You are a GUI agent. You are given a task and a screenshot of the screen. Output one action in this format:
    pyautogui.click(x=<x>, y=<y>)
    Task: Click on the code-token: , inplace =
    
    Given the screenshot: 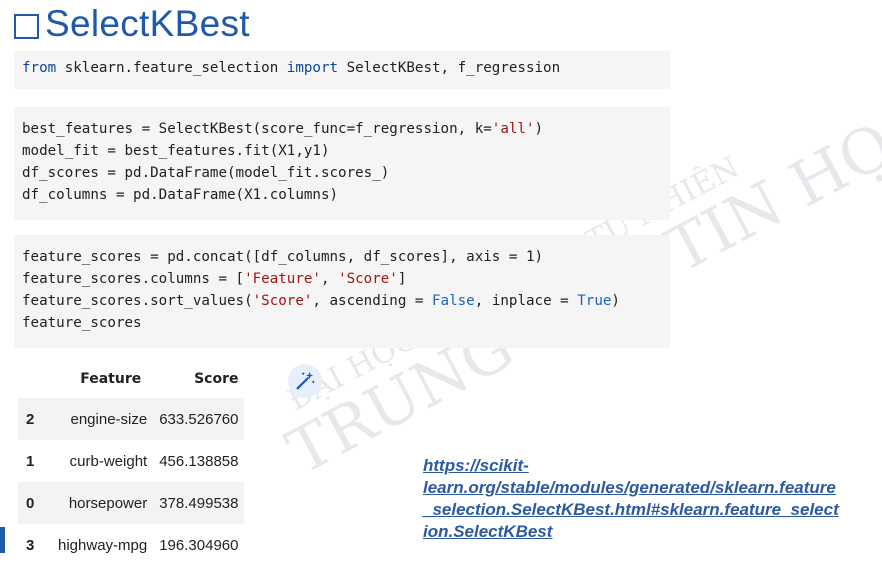 What is the action you would take?
    pyautogui.click(x=526, y=301)
    